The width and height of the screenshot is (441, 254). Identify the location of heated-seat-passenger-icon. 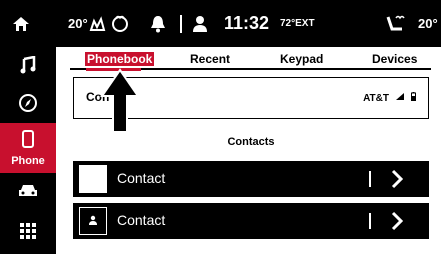
(395, 23).